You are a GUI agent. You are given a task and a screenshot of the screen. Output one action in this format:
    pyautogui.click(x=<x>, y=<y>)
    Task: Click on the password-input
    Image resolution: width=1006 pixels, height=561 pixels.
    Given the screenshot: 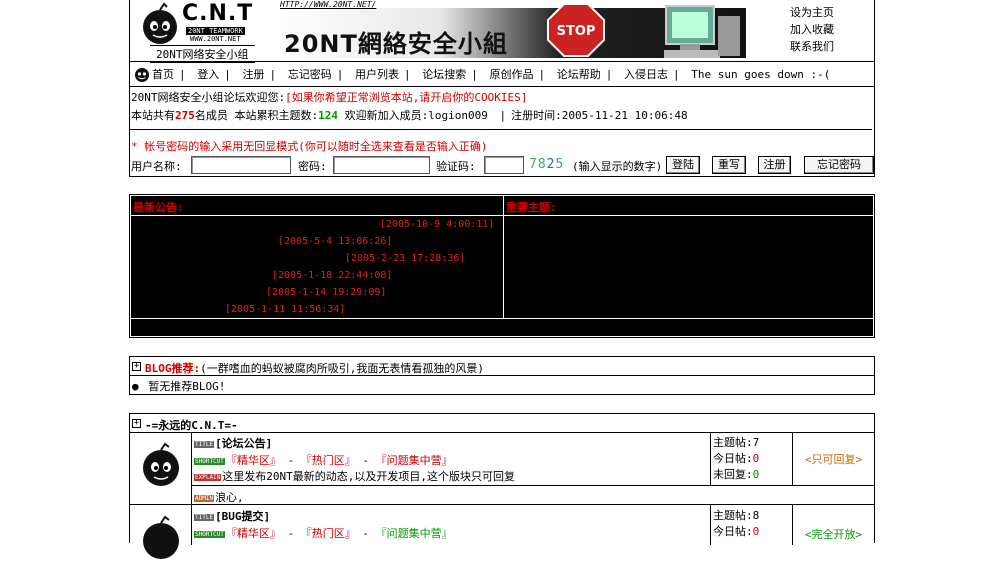 What is the action you would take?
    pyautogui.click(x=381, y=165)
    